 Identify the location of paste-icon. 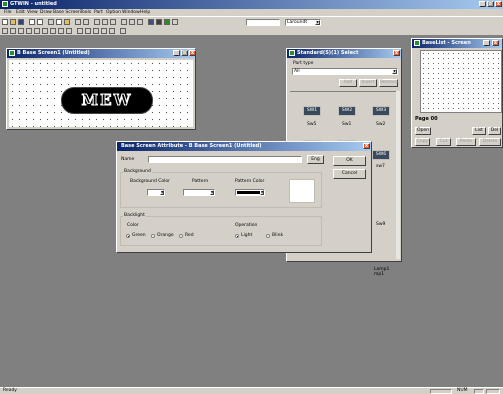
(67, 22).